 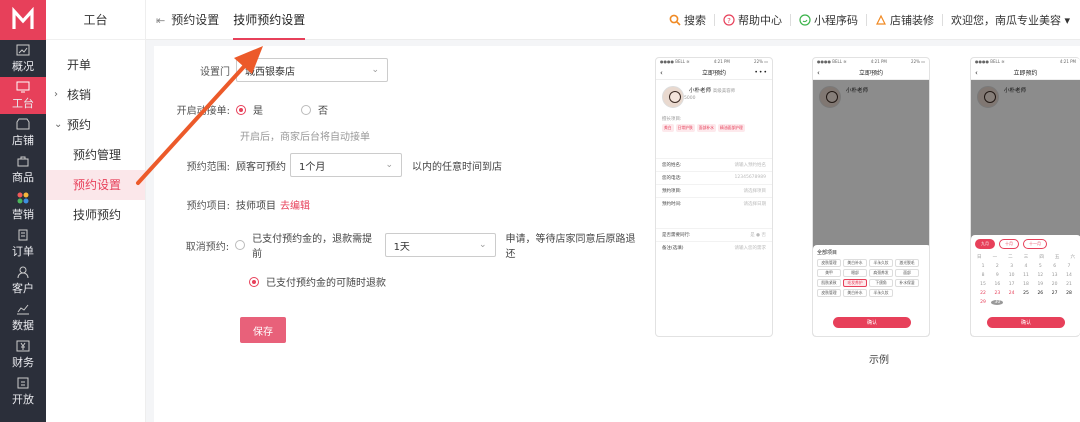 I want to click on sidebar-item-verify: › 核销, so click(x=95, y=95).